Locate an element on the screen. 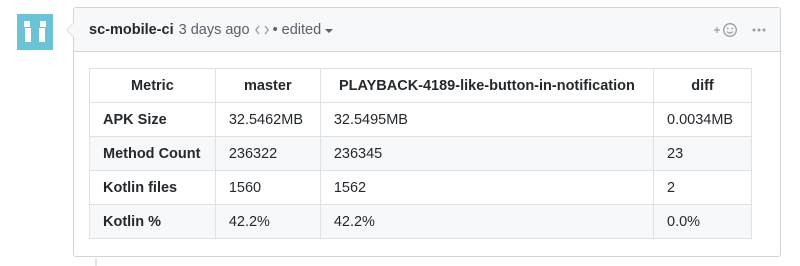 The image size is (800, 266). branch-value-cell: 32.5495MB is located at coordinates (487, 119).